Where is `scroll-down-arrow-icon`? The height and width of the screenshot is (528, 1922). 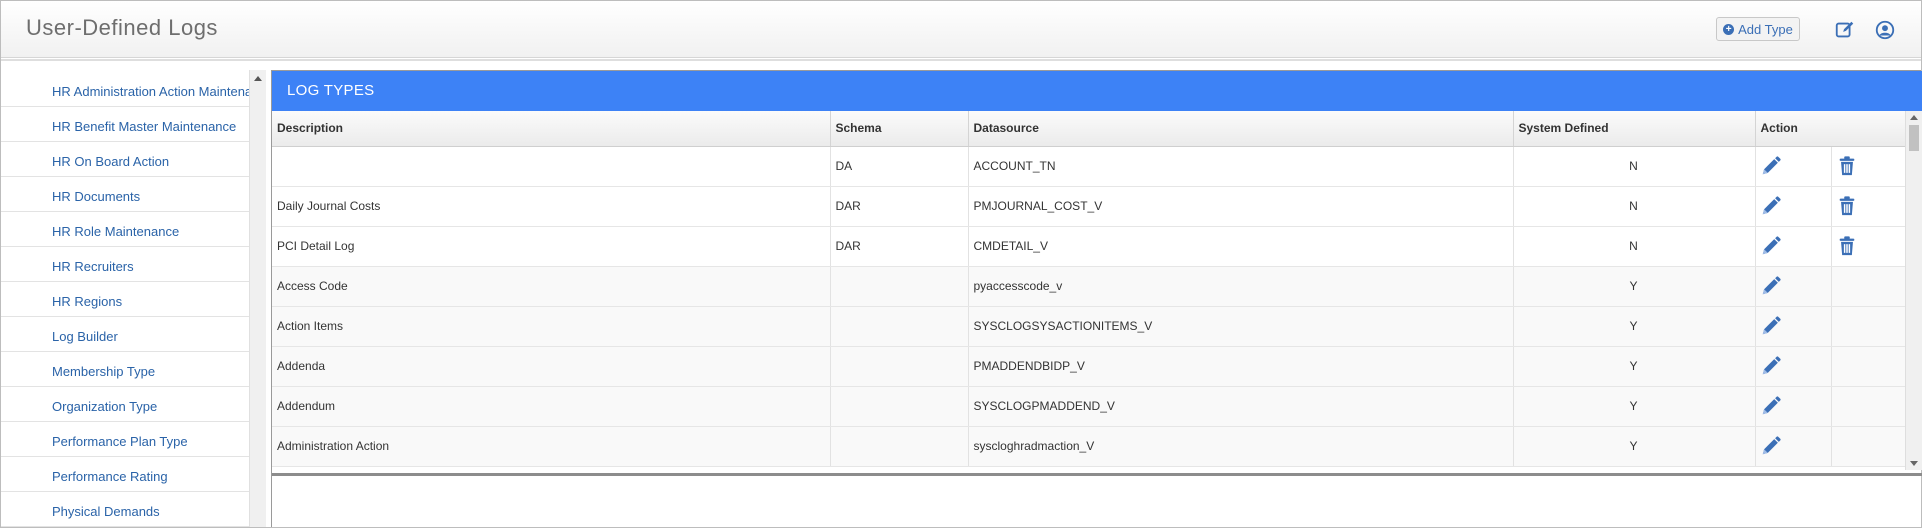 scroll-down-arrow-icon is located at coordinates (1914, 463).